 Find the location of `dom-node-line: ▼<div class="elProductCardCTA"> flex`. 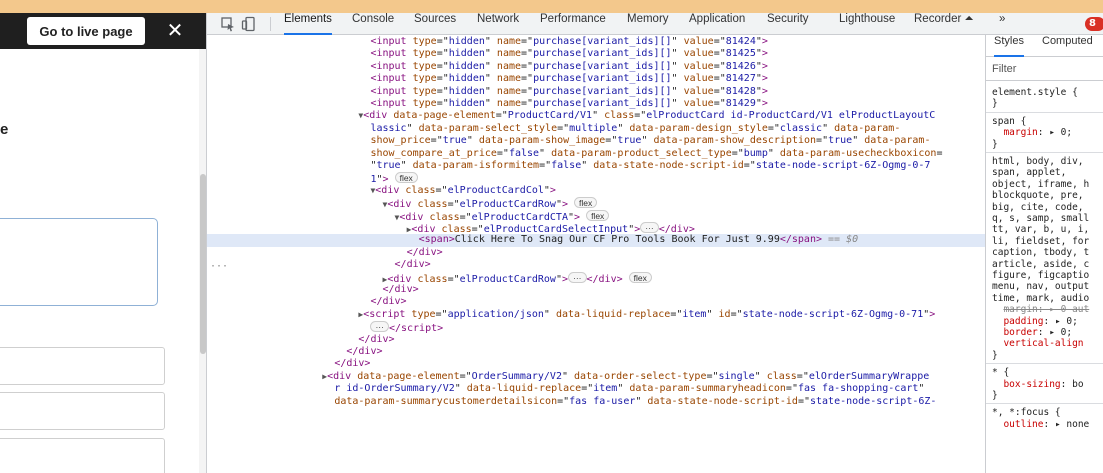

dom-node-line: ▼<div class="elProductCardCTA"> flex is located at coordinates (596, 216).